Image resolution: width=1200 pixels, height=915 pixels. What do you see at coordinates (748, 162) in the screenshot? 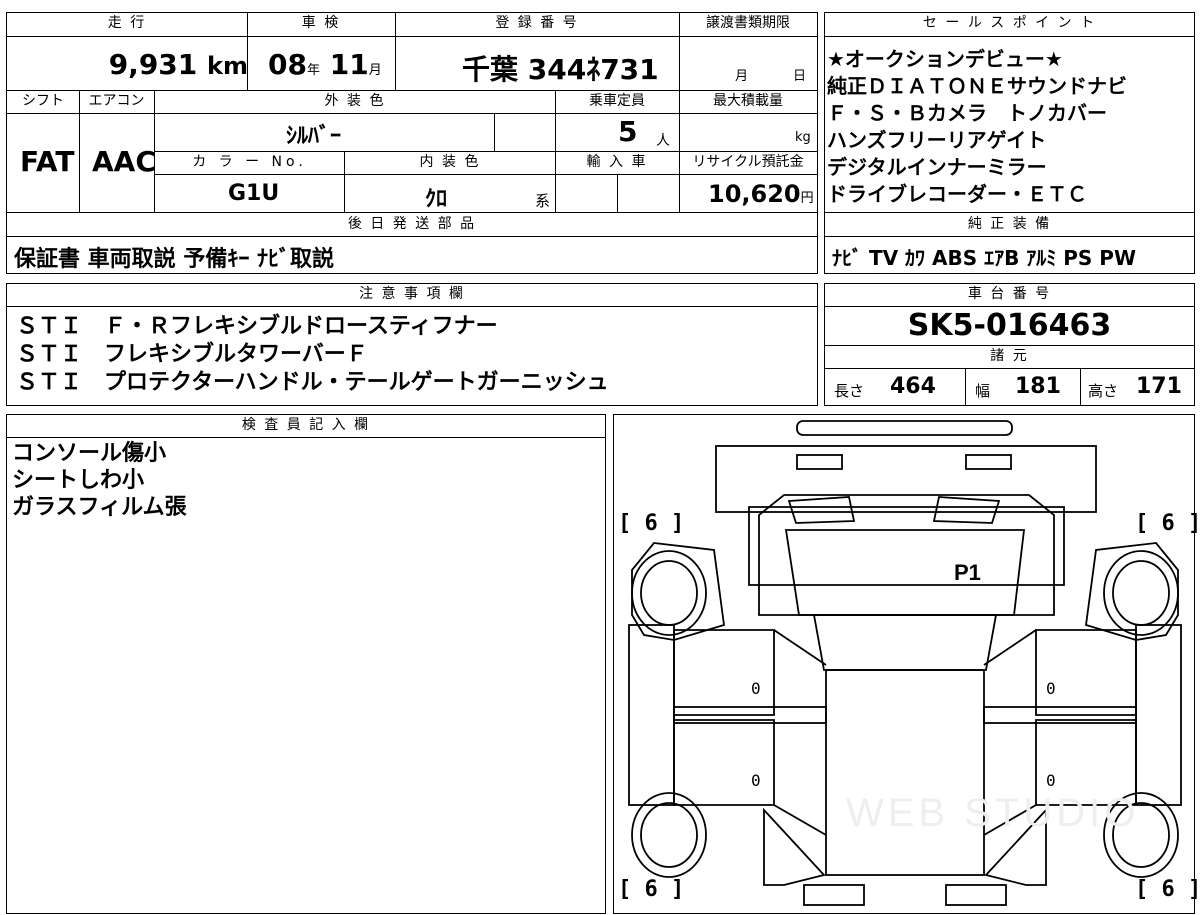
I see `header-recycle: リサイクル預託金` at bounding box center [748, 162].